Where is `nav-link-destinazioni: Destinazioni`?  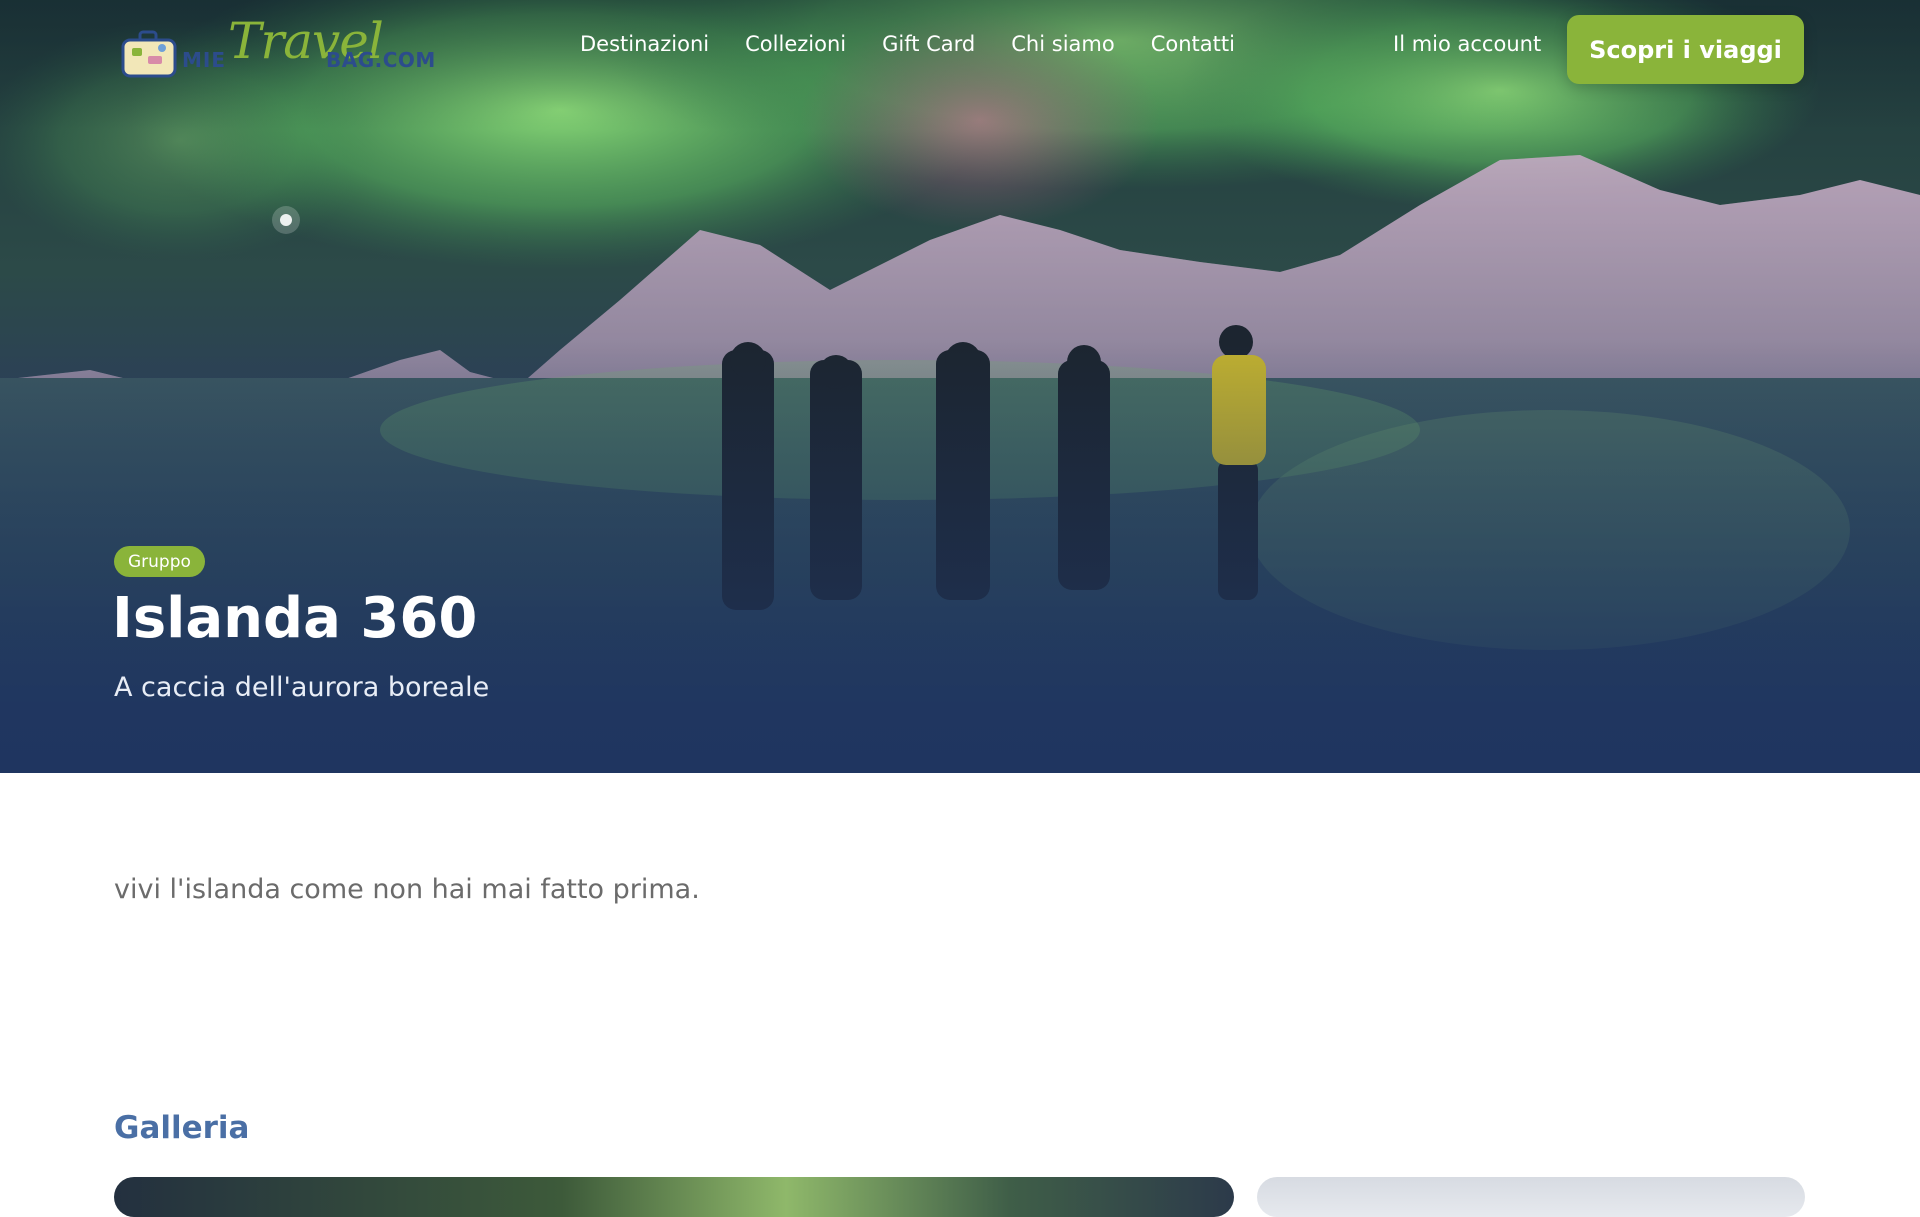
nav-link-destinazioni: Destinazioni is located at coordinates (644, 44).